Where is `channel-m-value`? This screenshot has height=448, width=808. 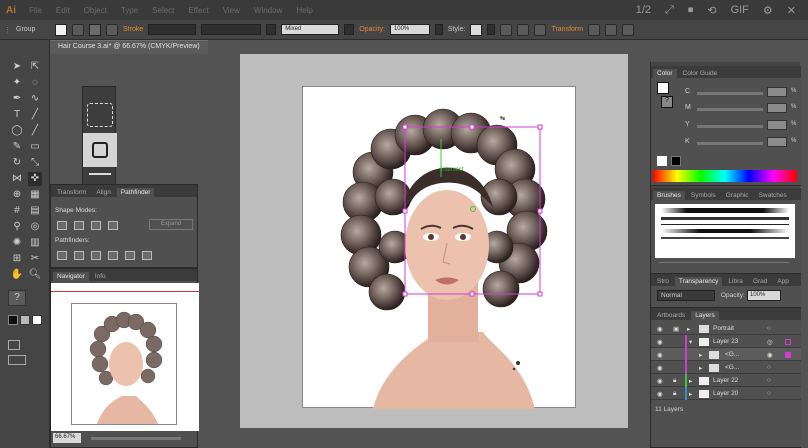
channel-m-value is located at coordinates (777, 108).